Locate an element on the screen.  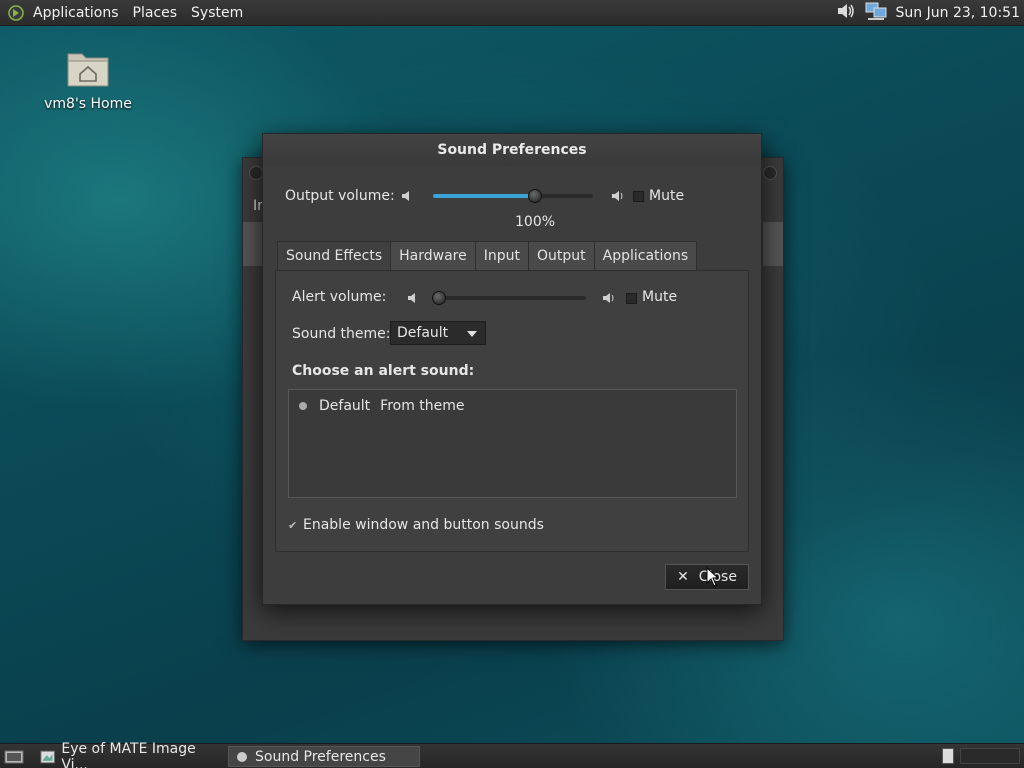
output-volume-slider is located at coordinates (513, 196).